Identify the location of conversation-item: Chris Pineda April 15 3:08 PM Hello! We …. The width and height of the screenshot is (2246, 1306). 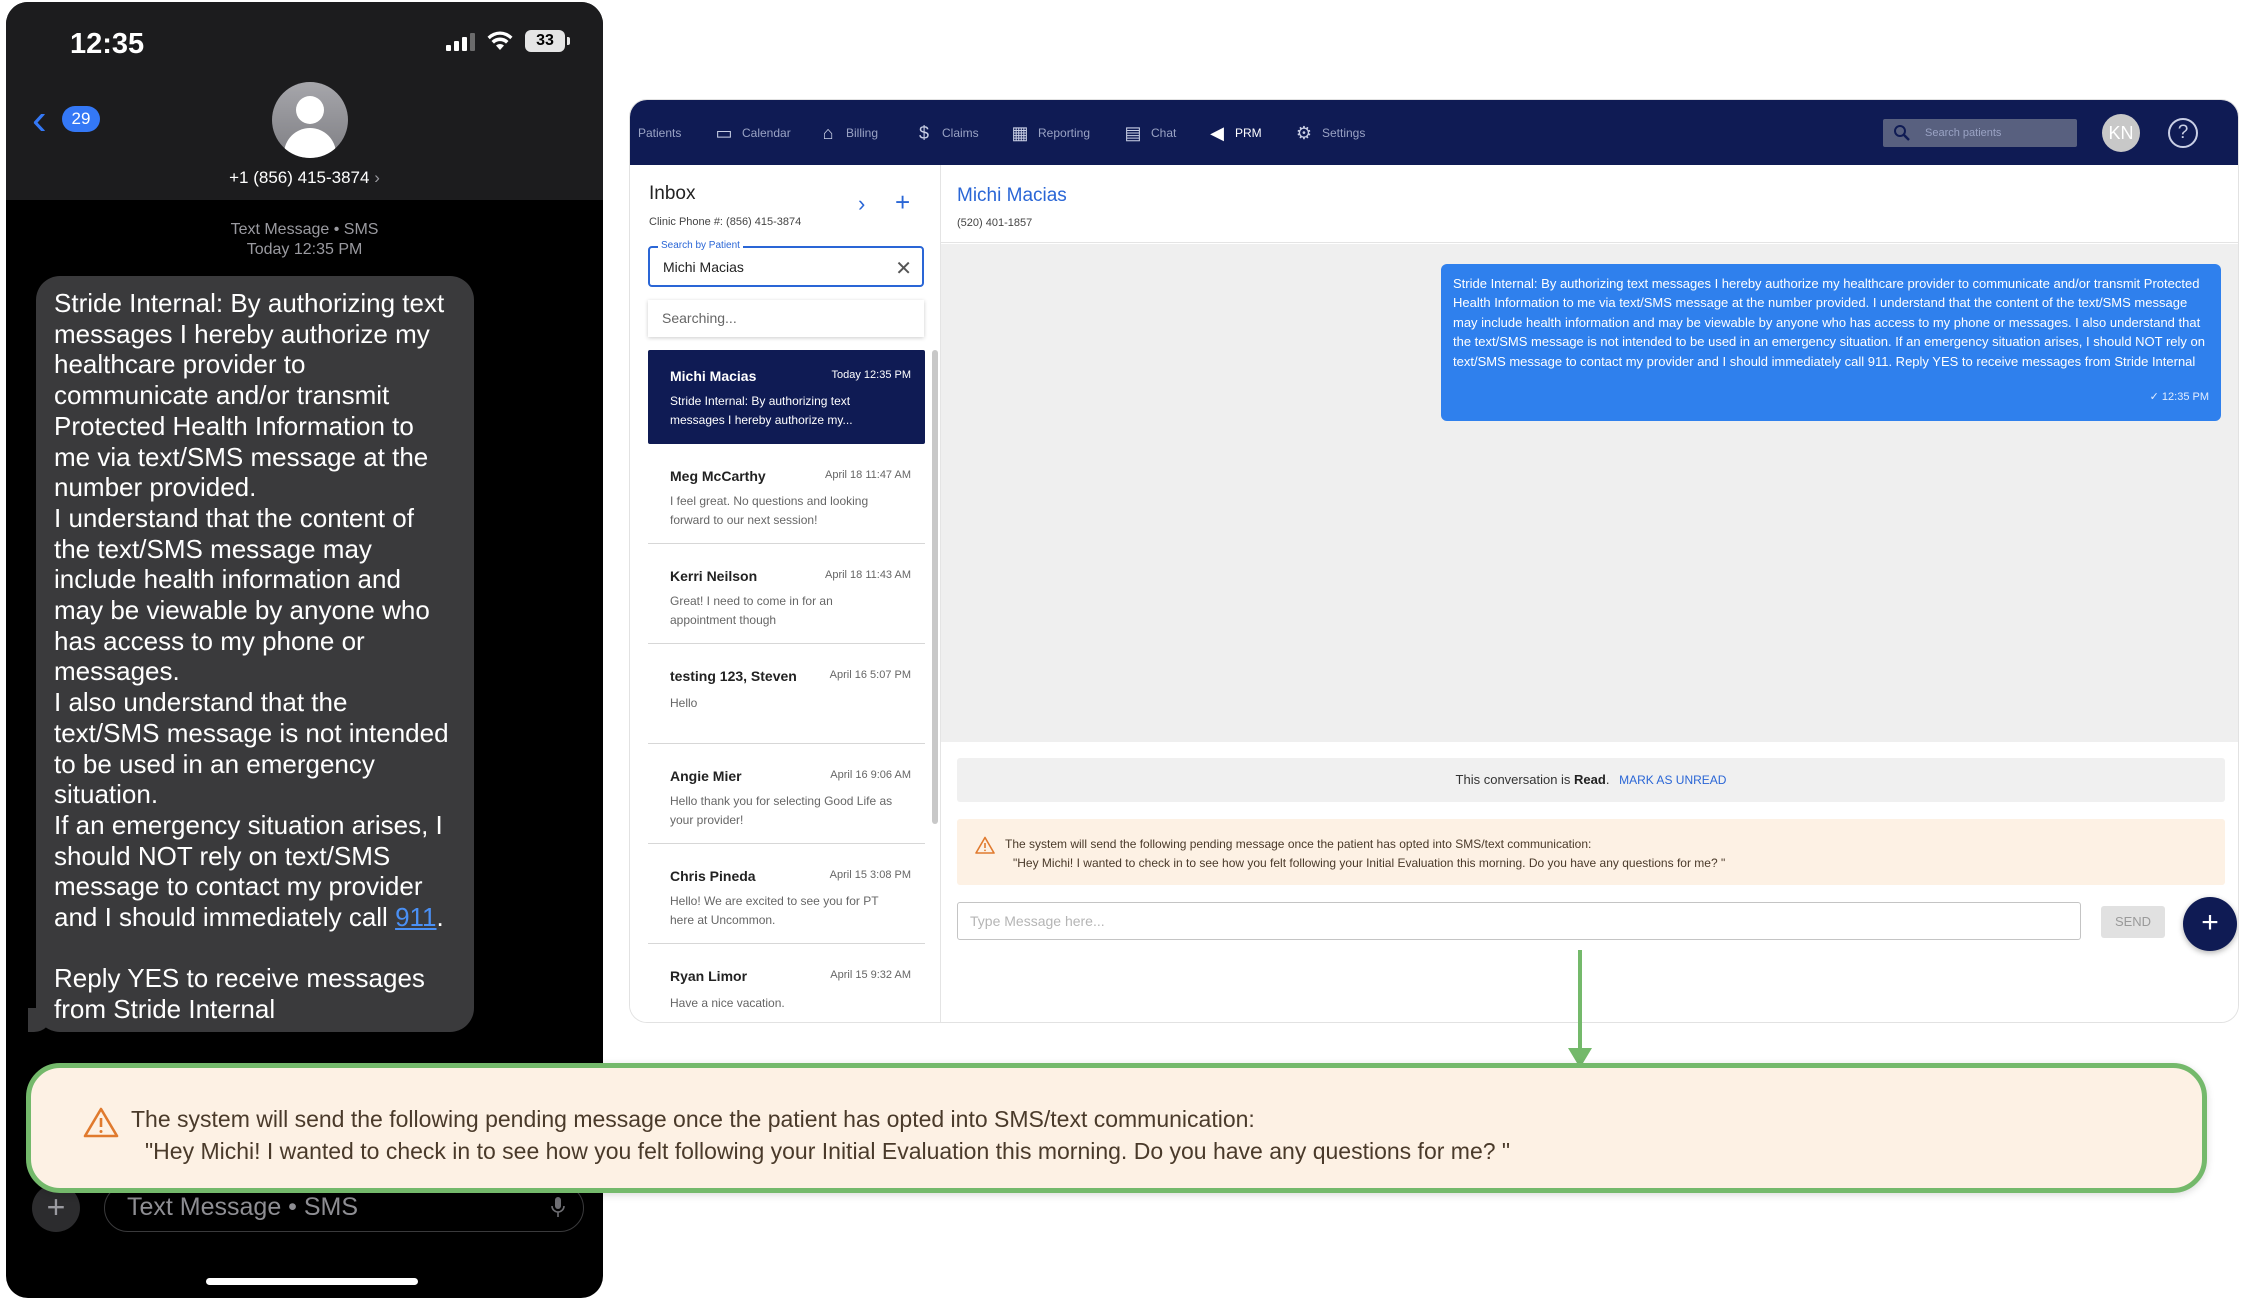
(786, 897).